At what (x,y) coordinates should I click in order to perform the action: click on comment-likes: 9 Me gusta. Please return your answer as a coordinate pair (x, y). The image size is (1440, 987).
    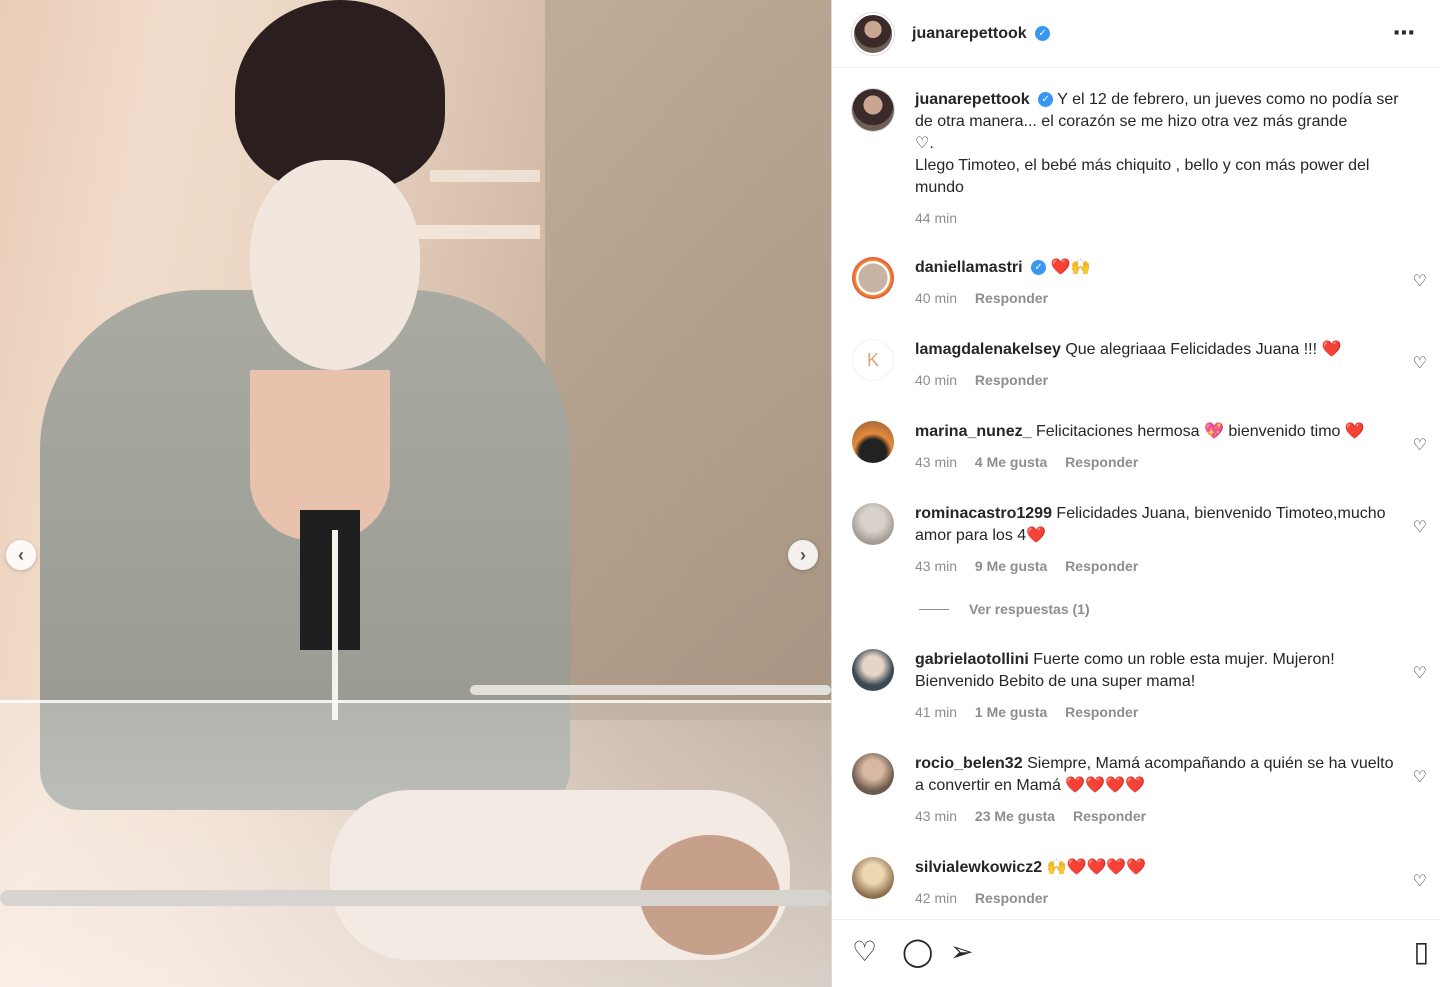
    Looking at the image, I should click on (1011, 566).